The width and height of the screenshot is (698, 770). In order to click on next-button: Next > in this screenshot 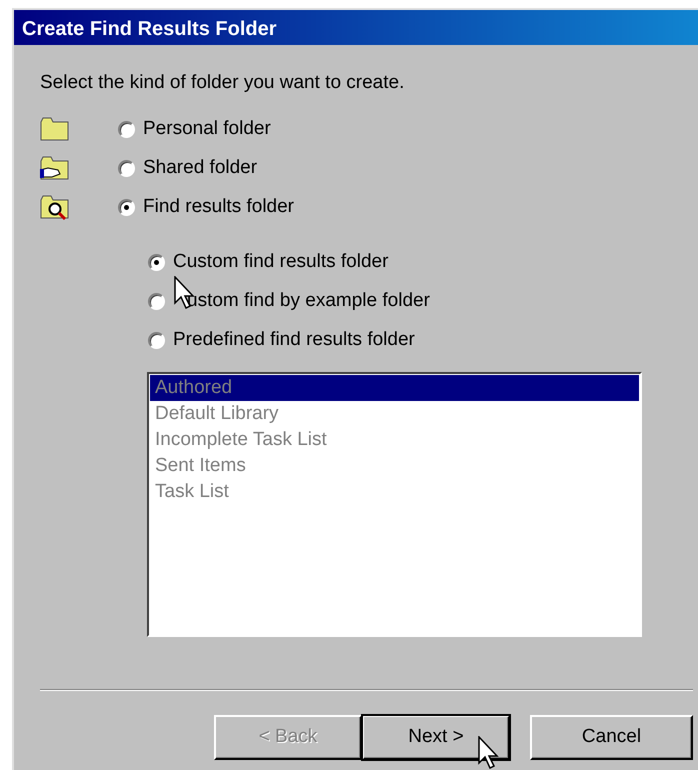, I will do `click(436, 737)`.